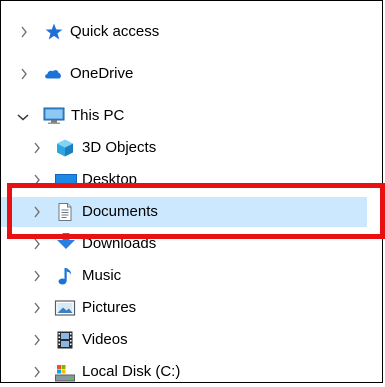 The image size is (385, 387). What do you see at coordinates (119, 147) in the screenshot?
I see `nav-item-label: 3D Objects` at bounding box center [119, 147].